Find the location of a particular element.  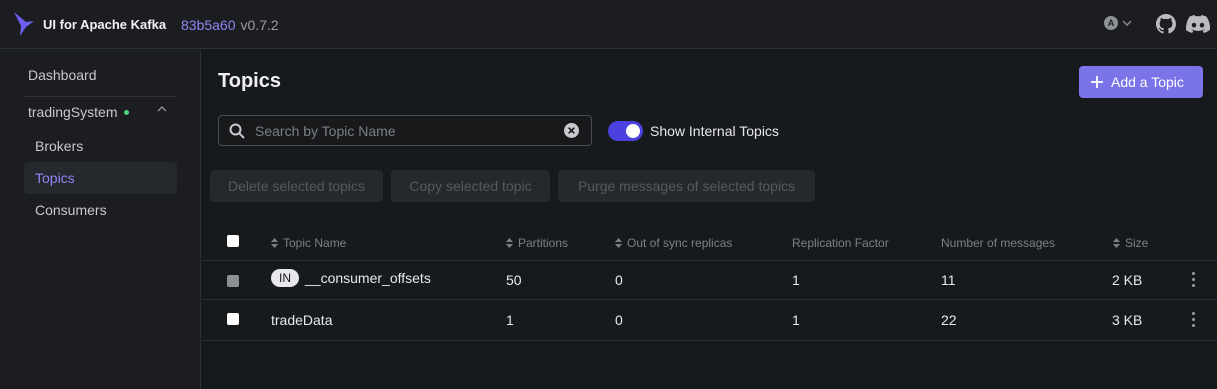

messages-cell: 11 is located at coordinates (948, 280).